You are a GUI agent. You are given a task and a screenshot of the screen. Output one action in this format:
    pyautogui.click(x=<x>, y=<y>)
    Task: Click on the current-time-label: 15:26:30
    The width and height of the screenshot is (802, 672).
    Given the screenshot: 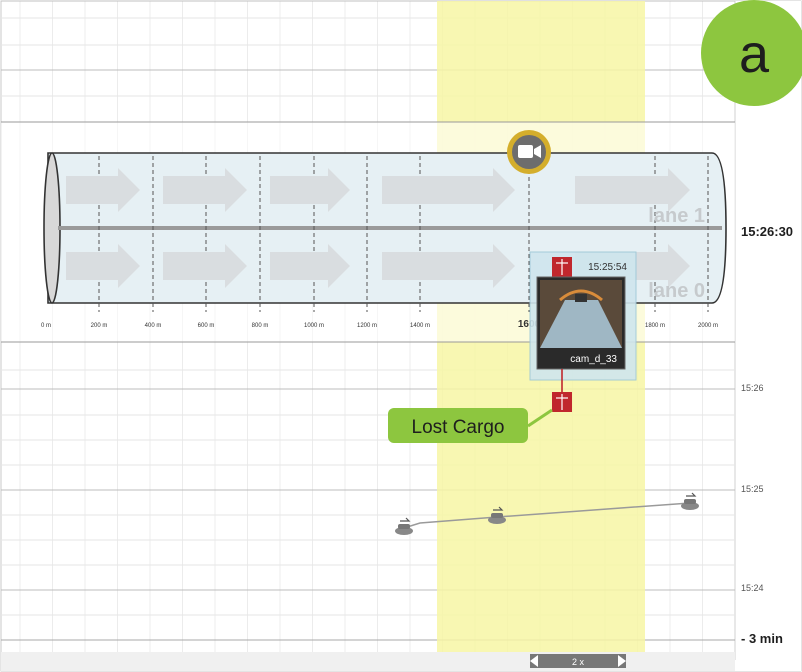 What is the action you would take?
    pyautogui.click(x=767, y=231)
    